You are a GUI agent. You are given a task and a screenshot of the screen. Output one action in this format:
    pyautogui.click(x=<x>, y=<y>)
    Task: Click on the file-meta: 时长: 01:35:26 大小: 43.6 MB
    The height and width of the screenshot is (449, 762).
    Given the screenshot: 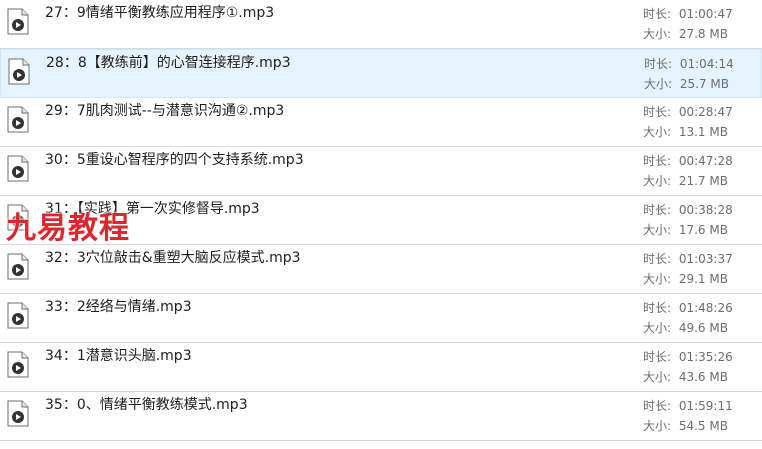 What is the action you would take?
    pyautogui.click(x=688, y=367)
    